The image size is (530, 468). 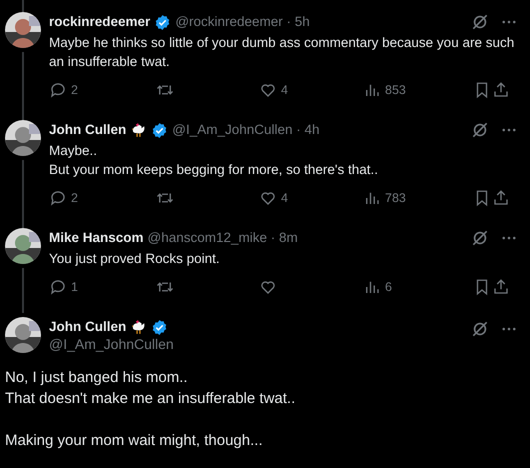 What do you see at coordinates (246, 130) in the screenshot?
I see `handle-and-time: @I_Am_JohnCullen · 4h` at bounding box center [246, 130].